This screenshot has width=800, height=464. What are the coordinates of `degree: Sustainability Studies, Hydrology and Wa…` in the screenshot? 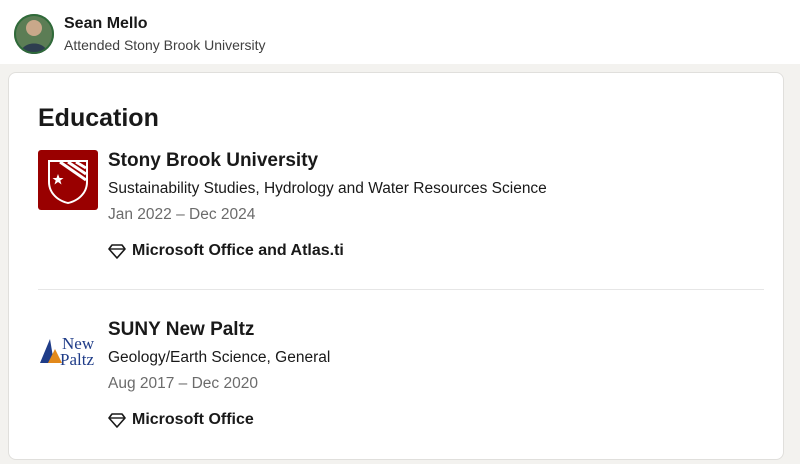 It's located at (327, 188).